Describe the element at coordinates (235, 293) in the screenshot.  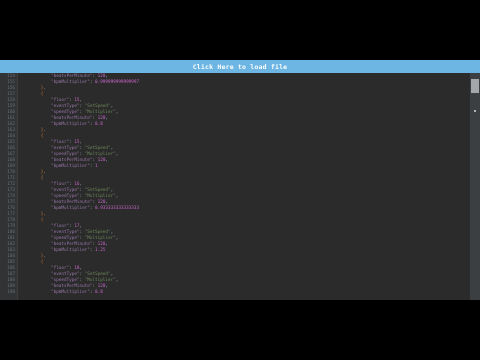
I see `code-line: 190 "bpmMultiplier": 0.8` at that location.